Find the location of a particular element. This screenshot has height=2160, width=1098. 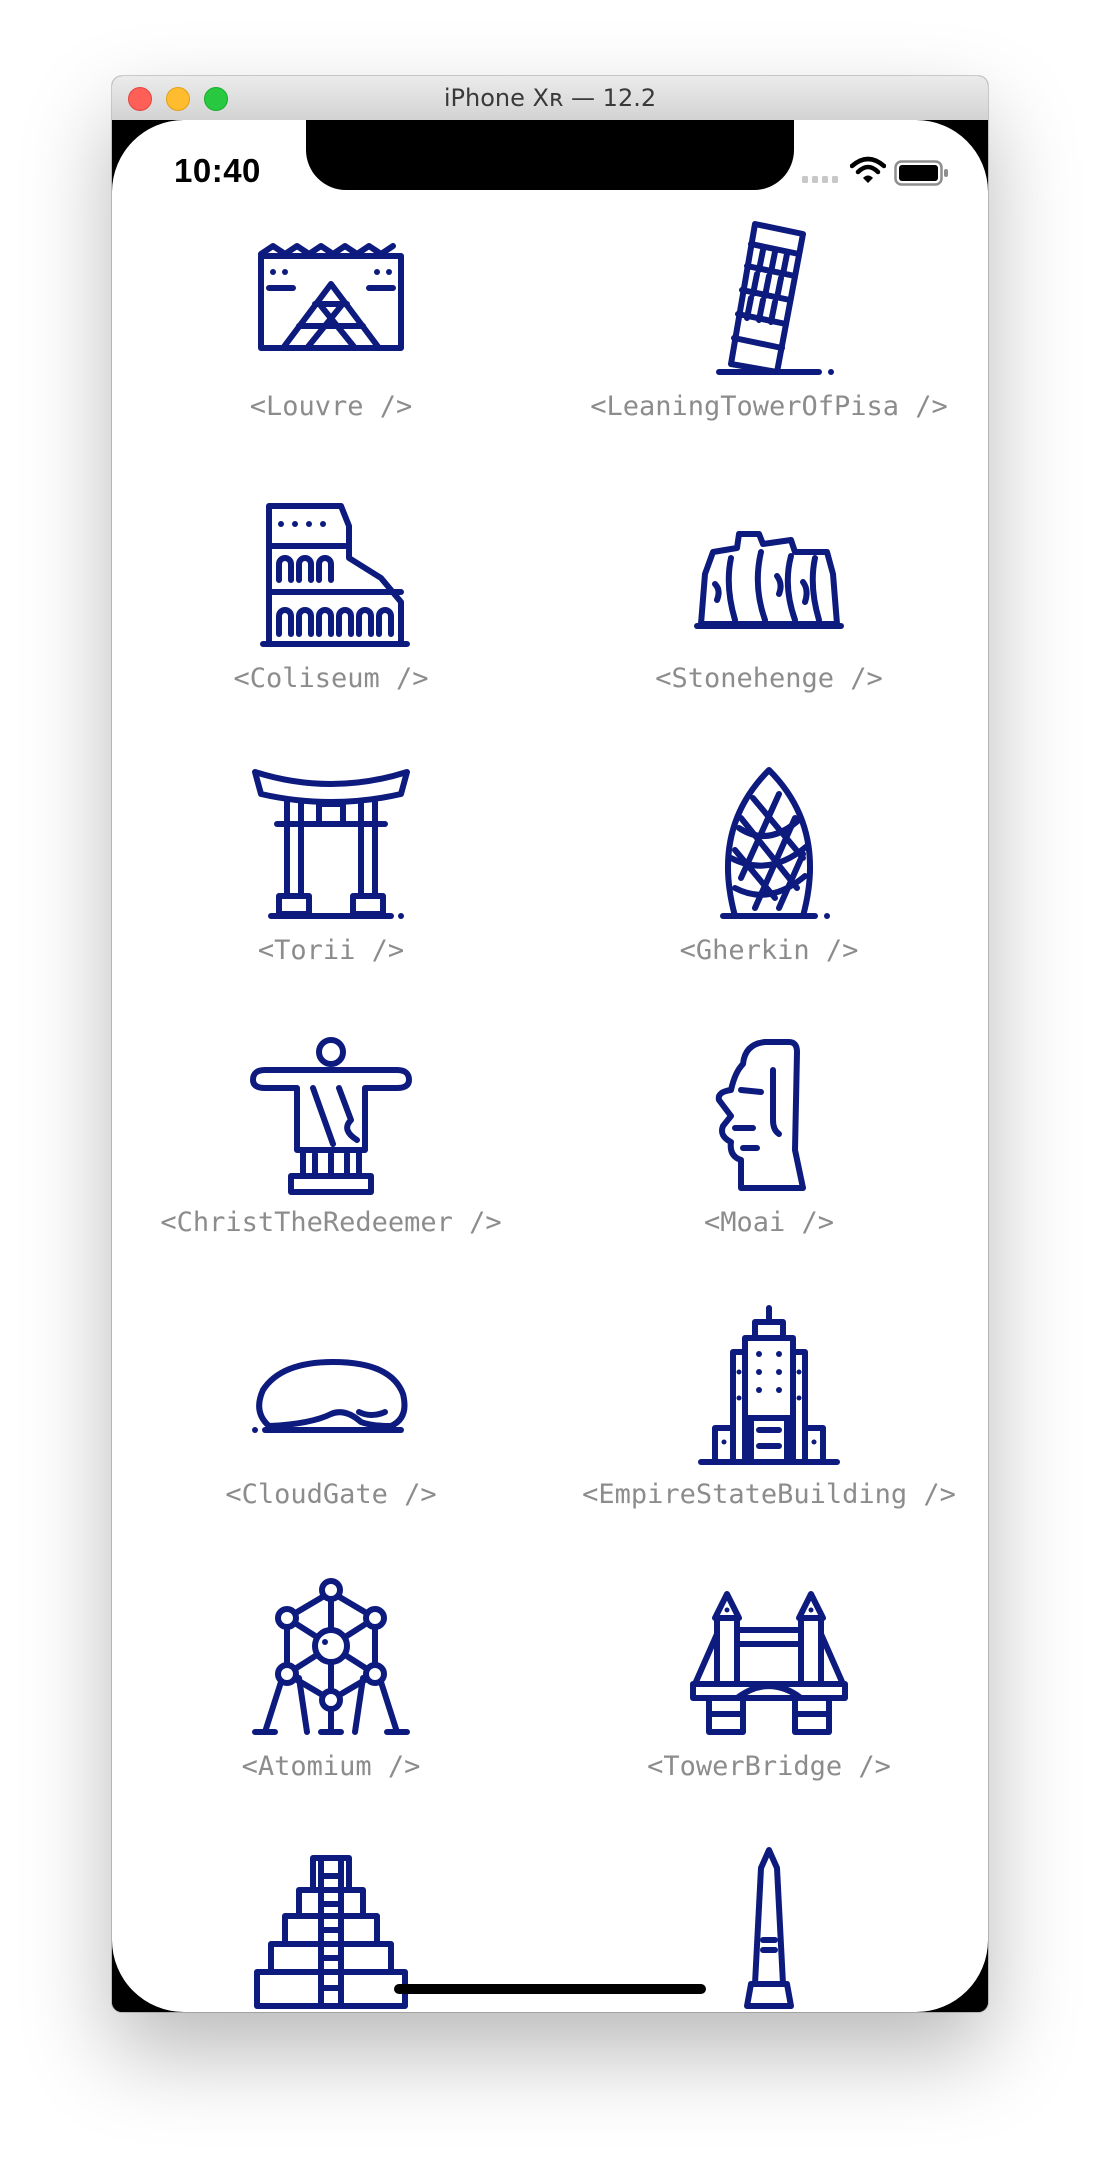

landmark-item-torii: <Torii /> is located at coordinates (331, 868).